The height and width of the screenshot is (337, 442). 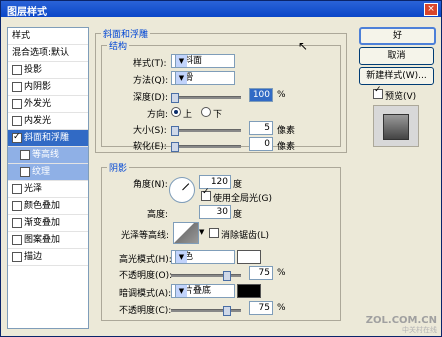 I want to click on size-slider, so click(x=206, y=131).